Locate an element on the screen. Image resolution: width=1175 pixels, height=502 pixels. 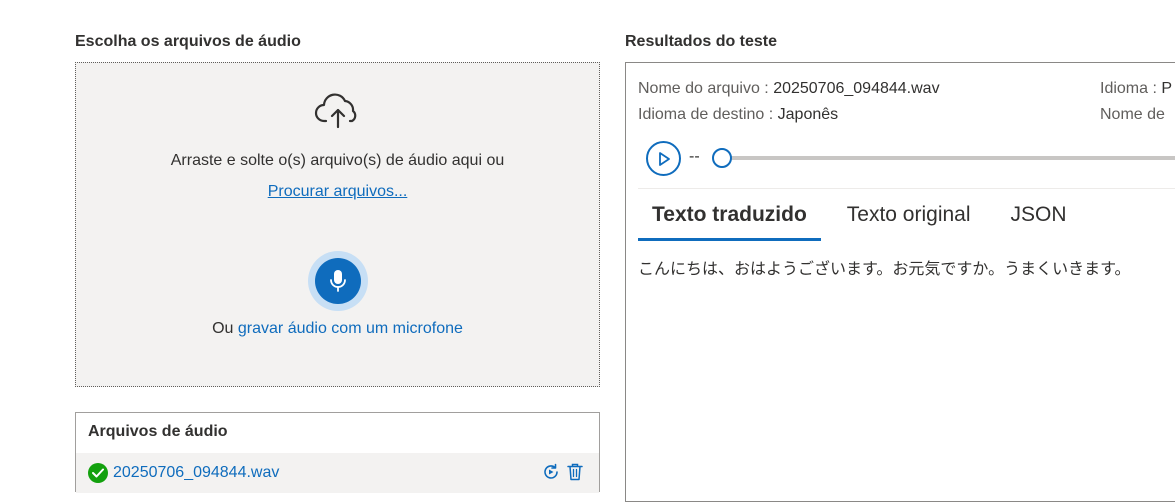
translated-text: こんにちは、おはようございます。お元気ですか。うまくいきます。 is located at coordinates (884, 268).